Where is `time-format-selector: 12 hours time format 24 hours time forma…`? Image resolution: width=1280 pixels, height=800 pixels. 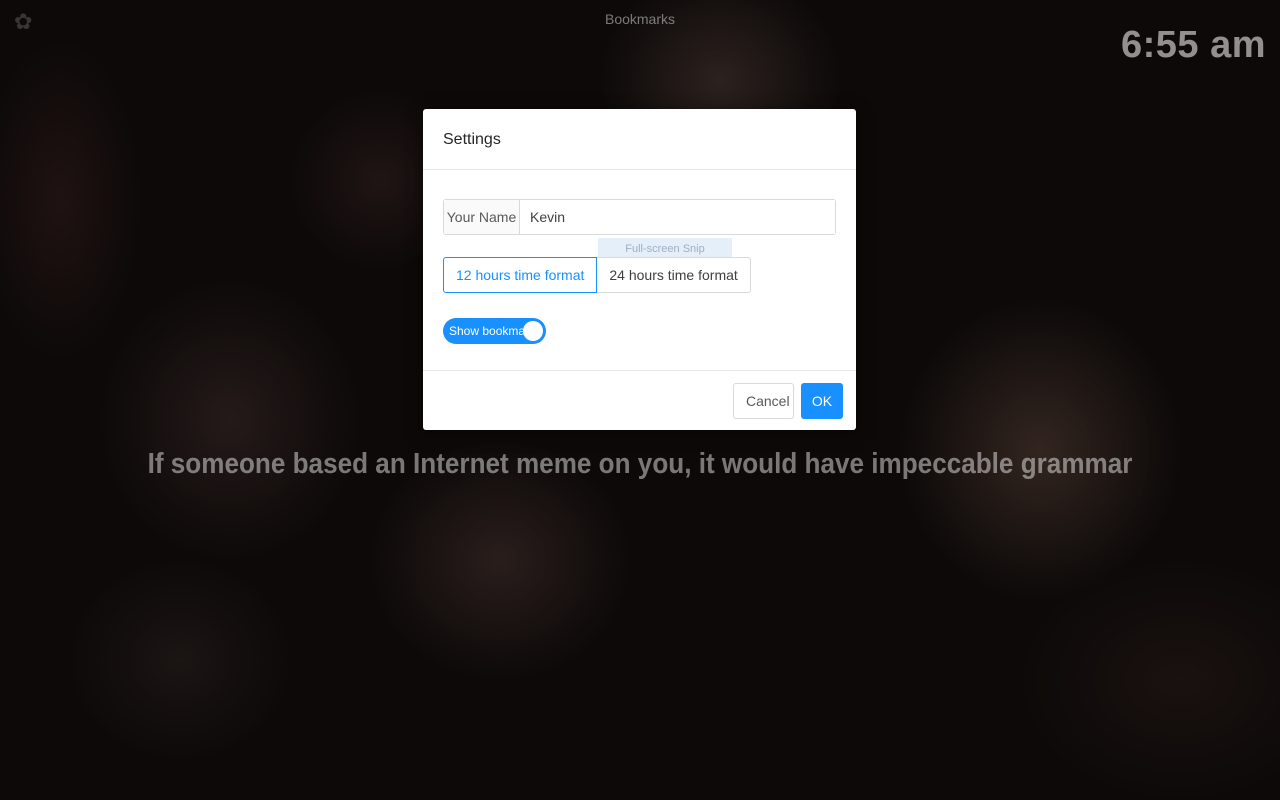 time-format-selector: 12 hours time format 24 hours time forma… is located at coordinates (597, 275).